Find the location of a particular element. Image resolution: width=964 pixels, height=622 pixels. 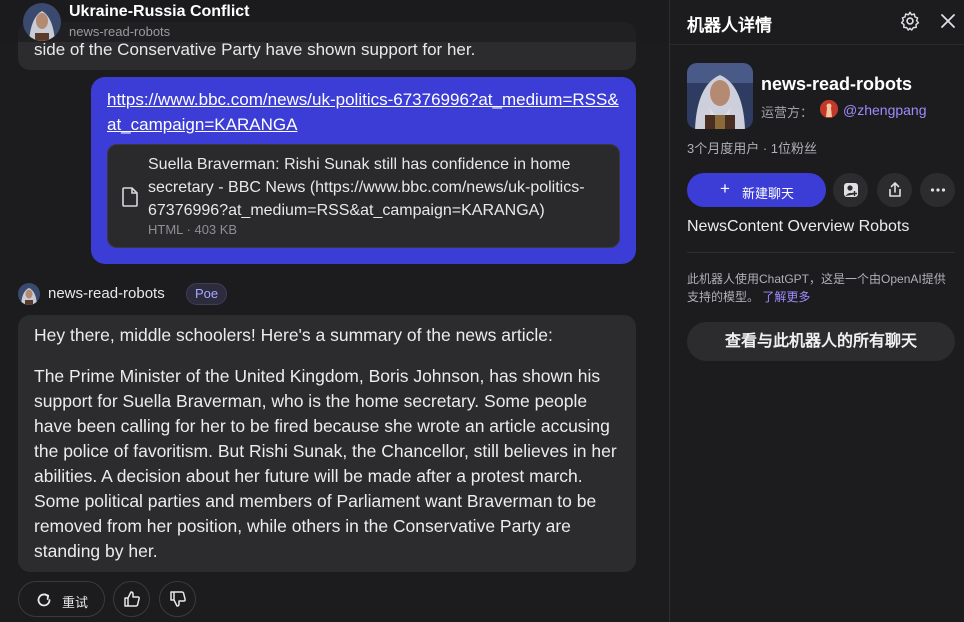

view-all-chats-button: 查看与此机器人的所有聊天 is located at coordinates (821, 341).